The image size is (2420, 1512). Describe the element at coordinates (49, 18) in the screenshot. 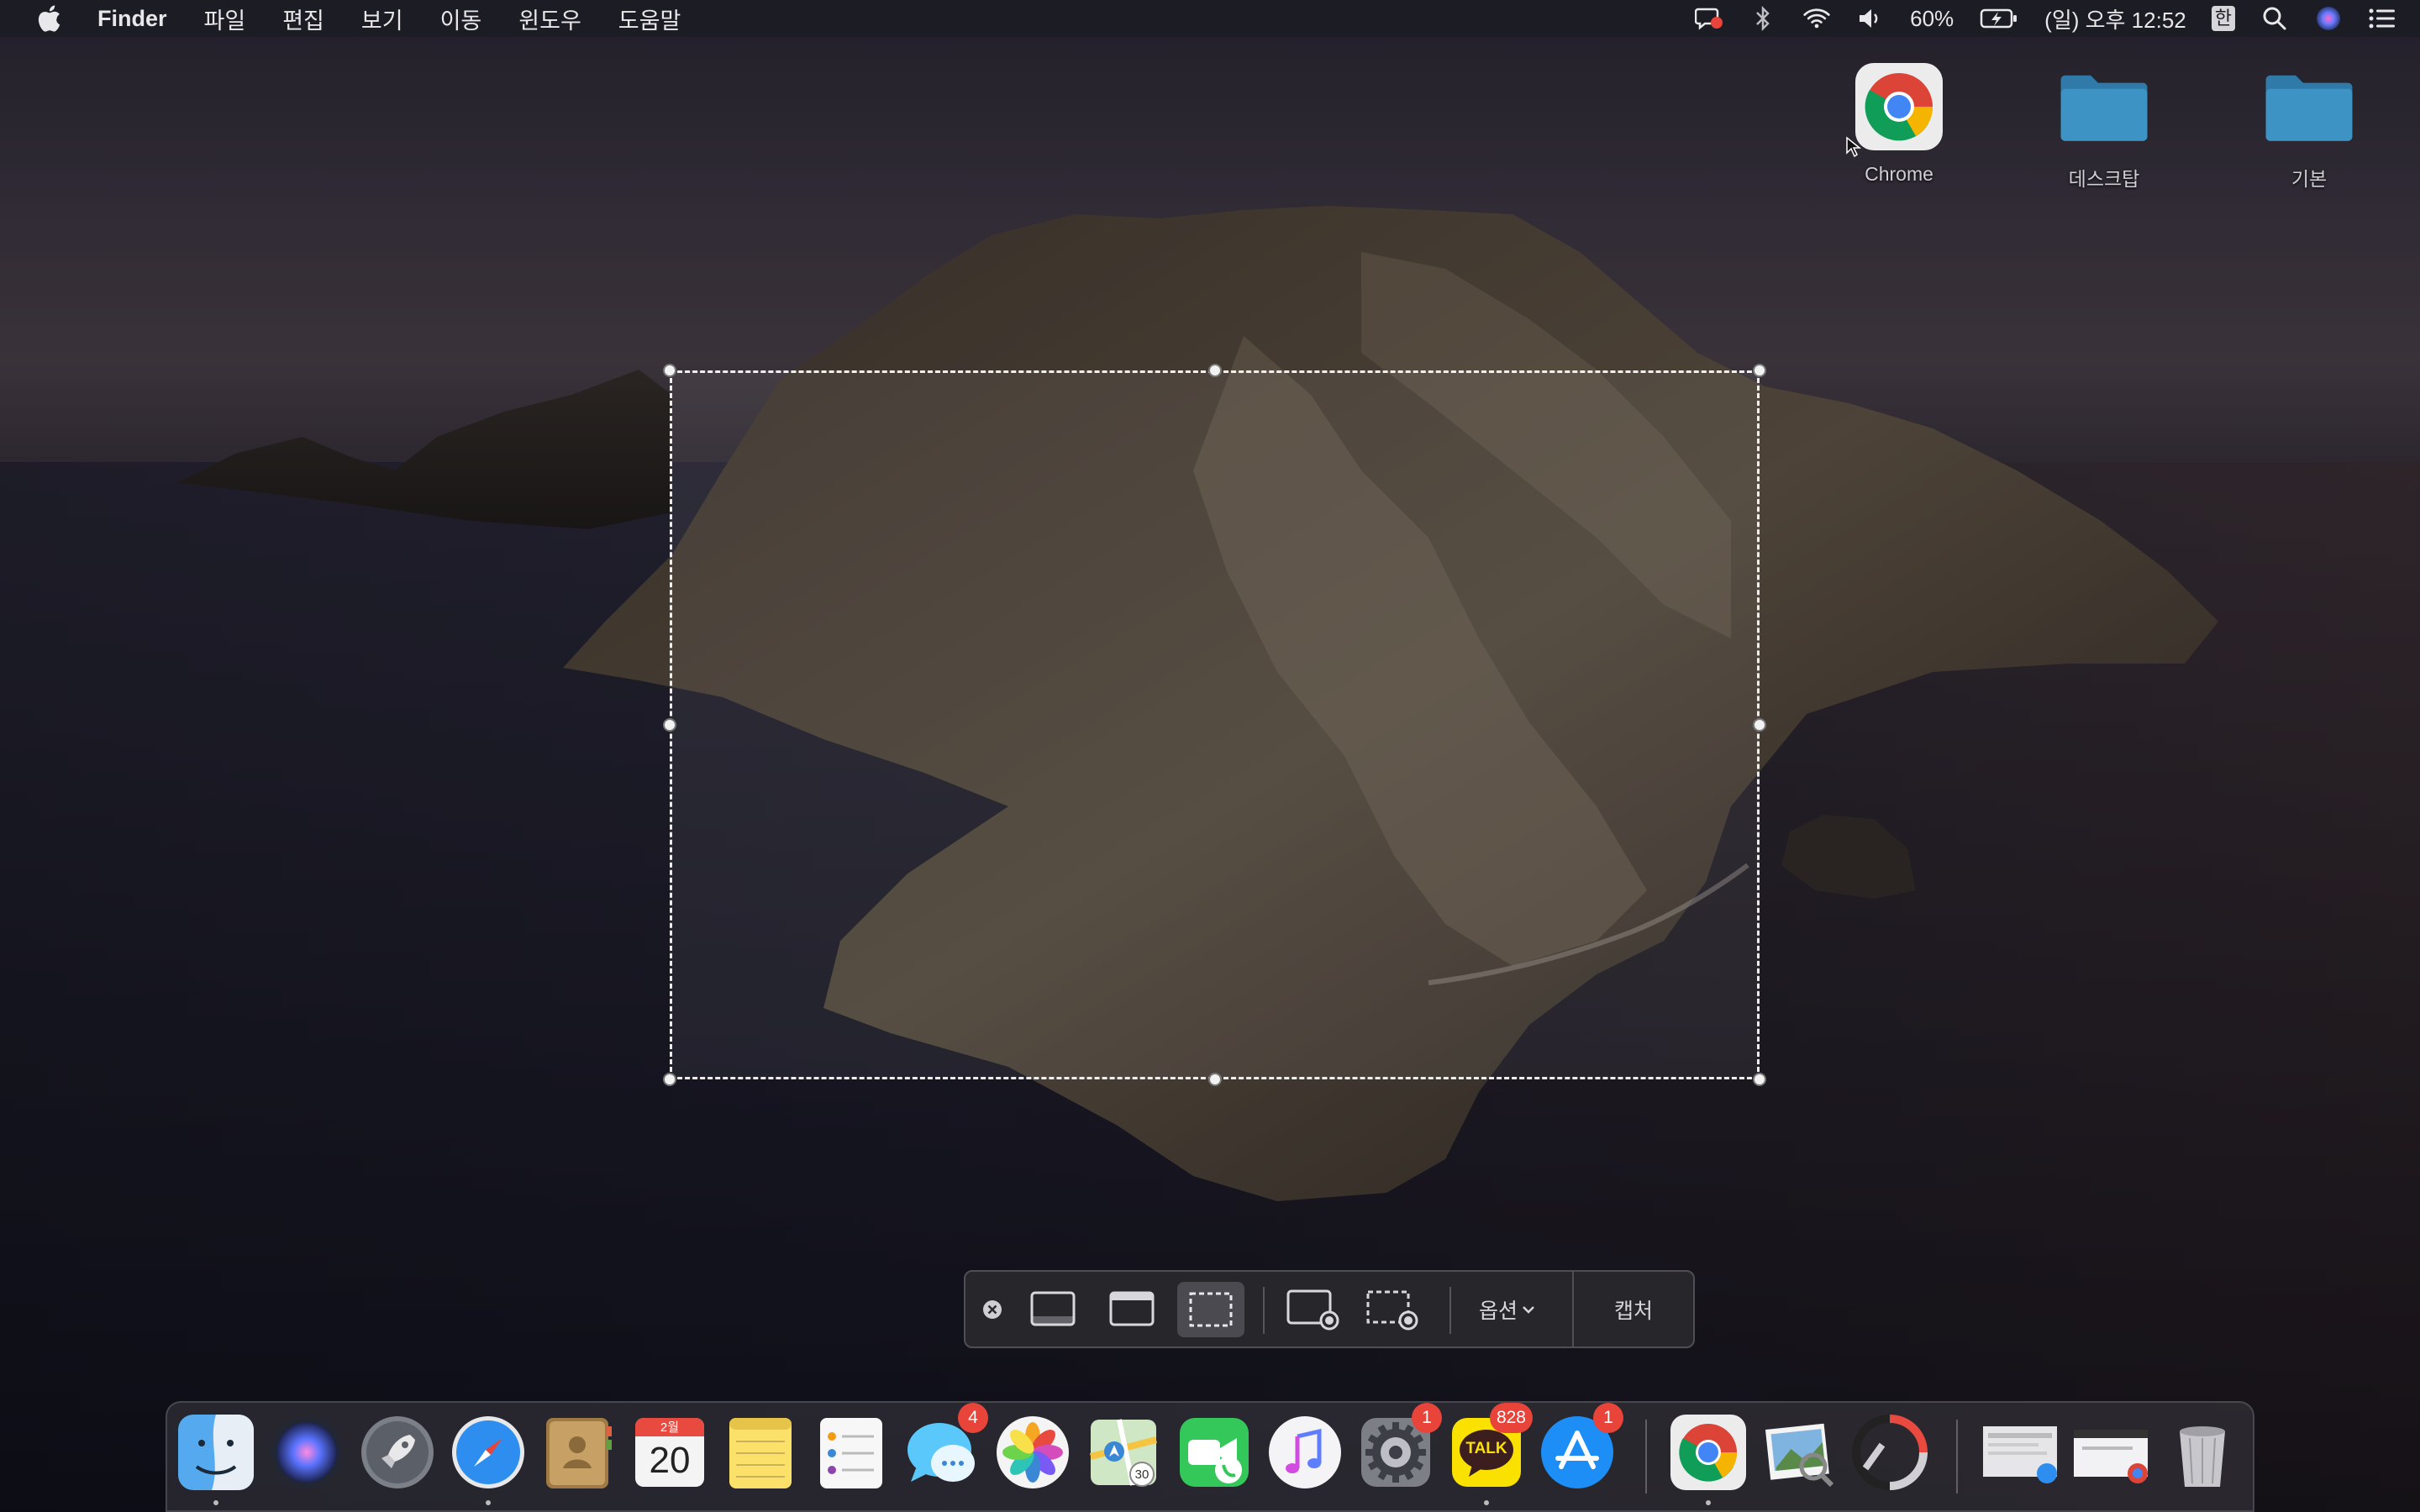

I see `apple-menu-icon` at that location.